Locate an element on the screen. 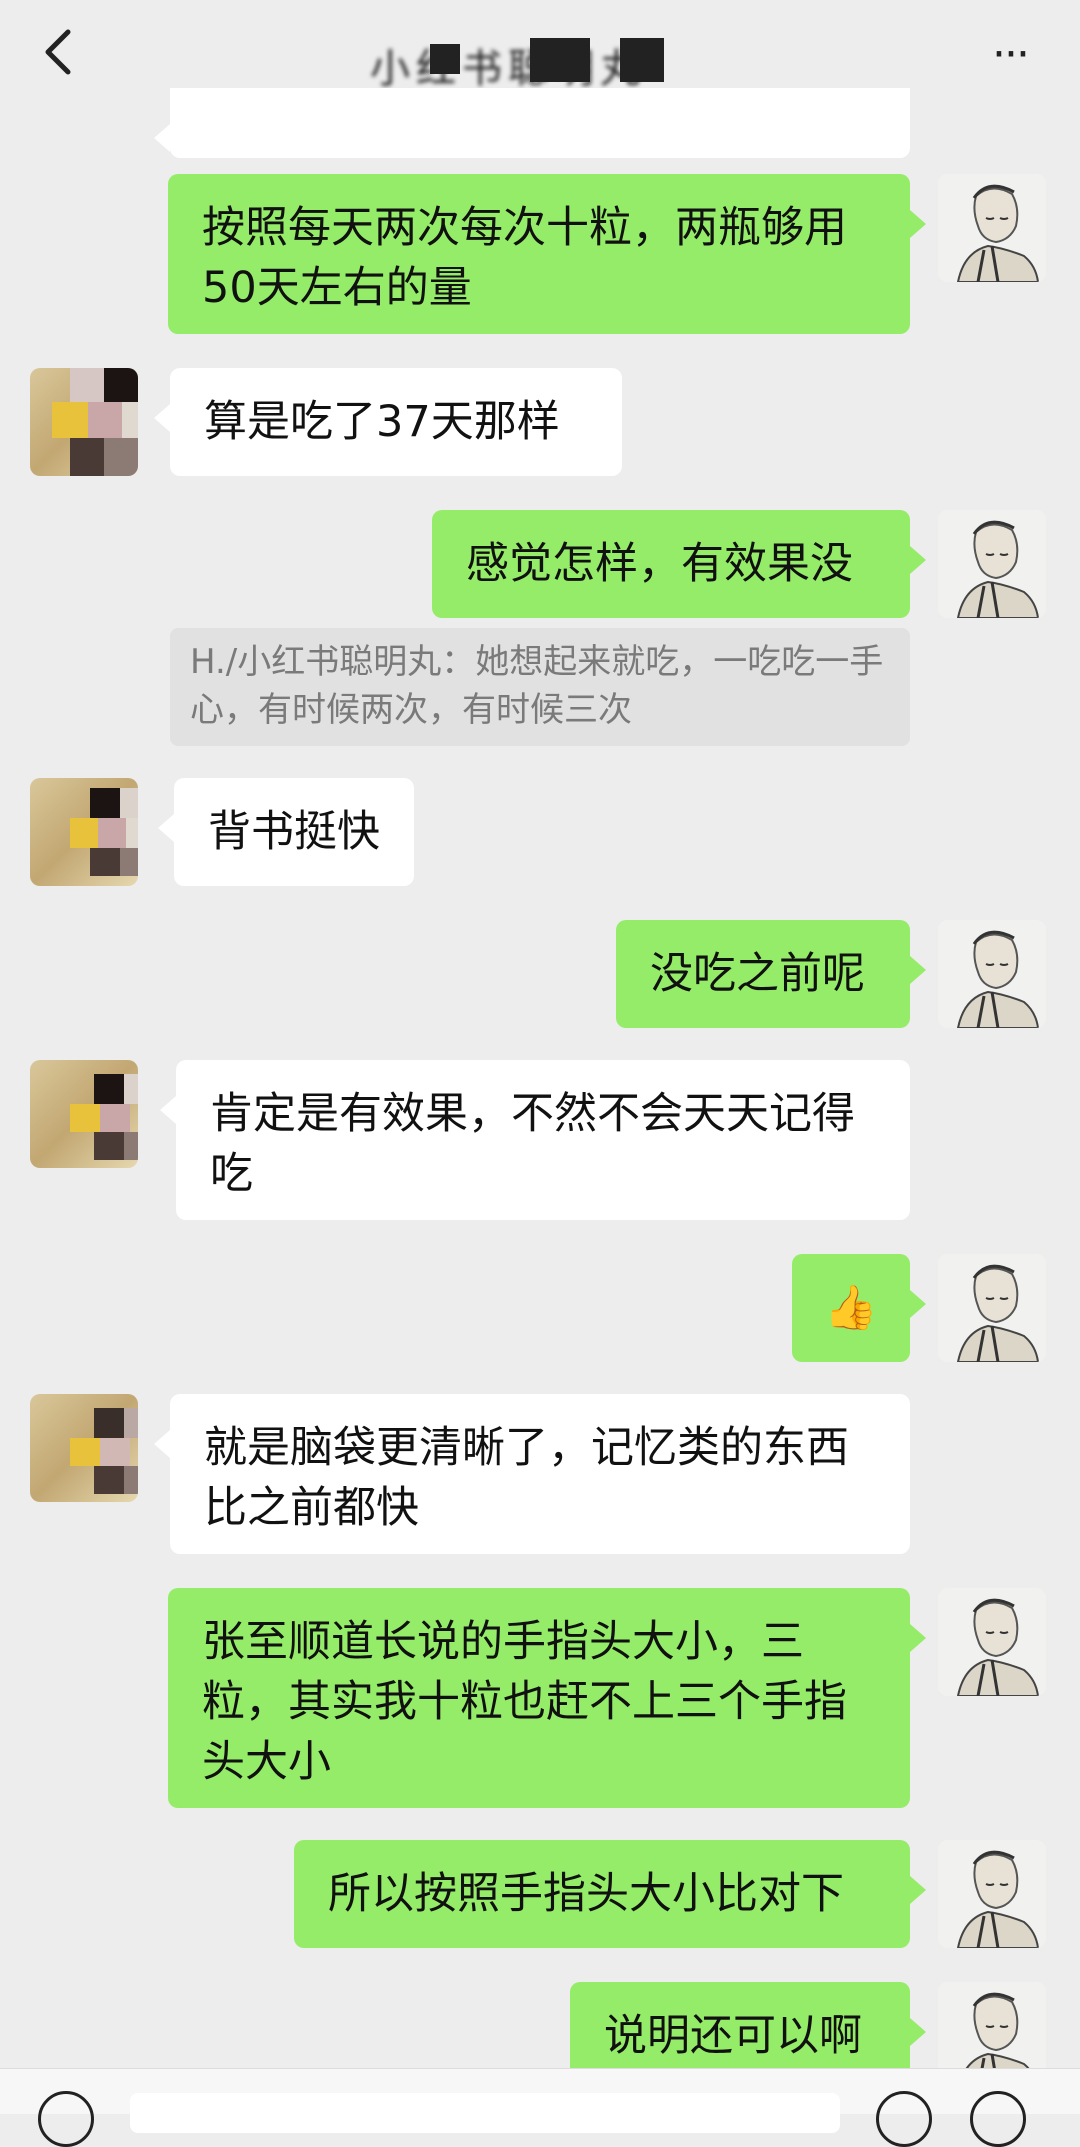  quote-text: H./小红书聪明丸：她想起来就吃，一吃吃一手心，有时候两次，有时候三次 is located at coordinates (537, 686).